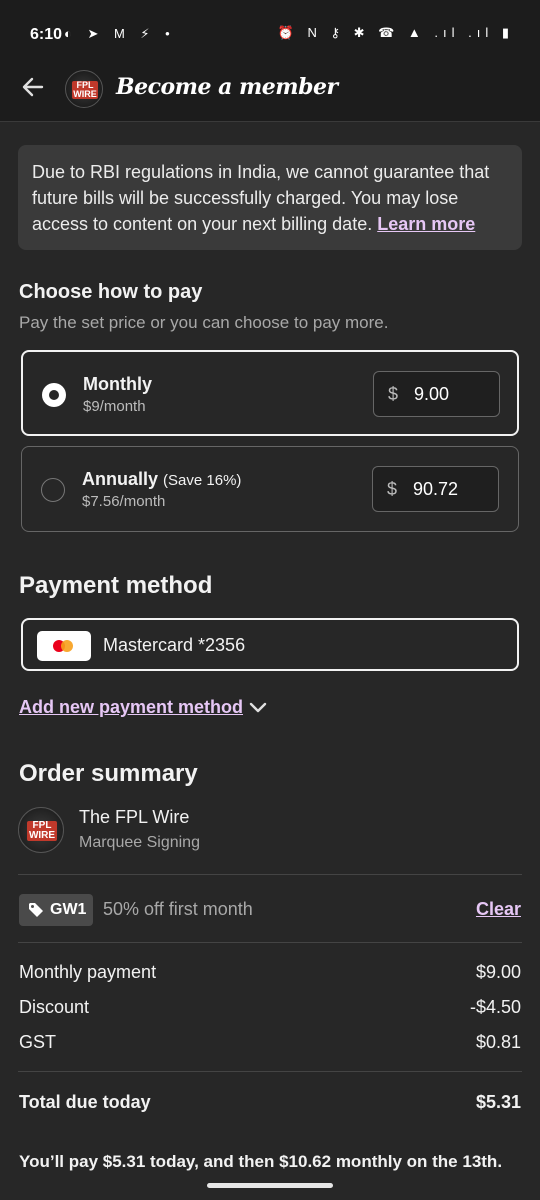  Describe the element at coordinates (270, 393) in the screenshot. I see `plan-option-monthly: Monthly $9/month $ 9.00` at that location.